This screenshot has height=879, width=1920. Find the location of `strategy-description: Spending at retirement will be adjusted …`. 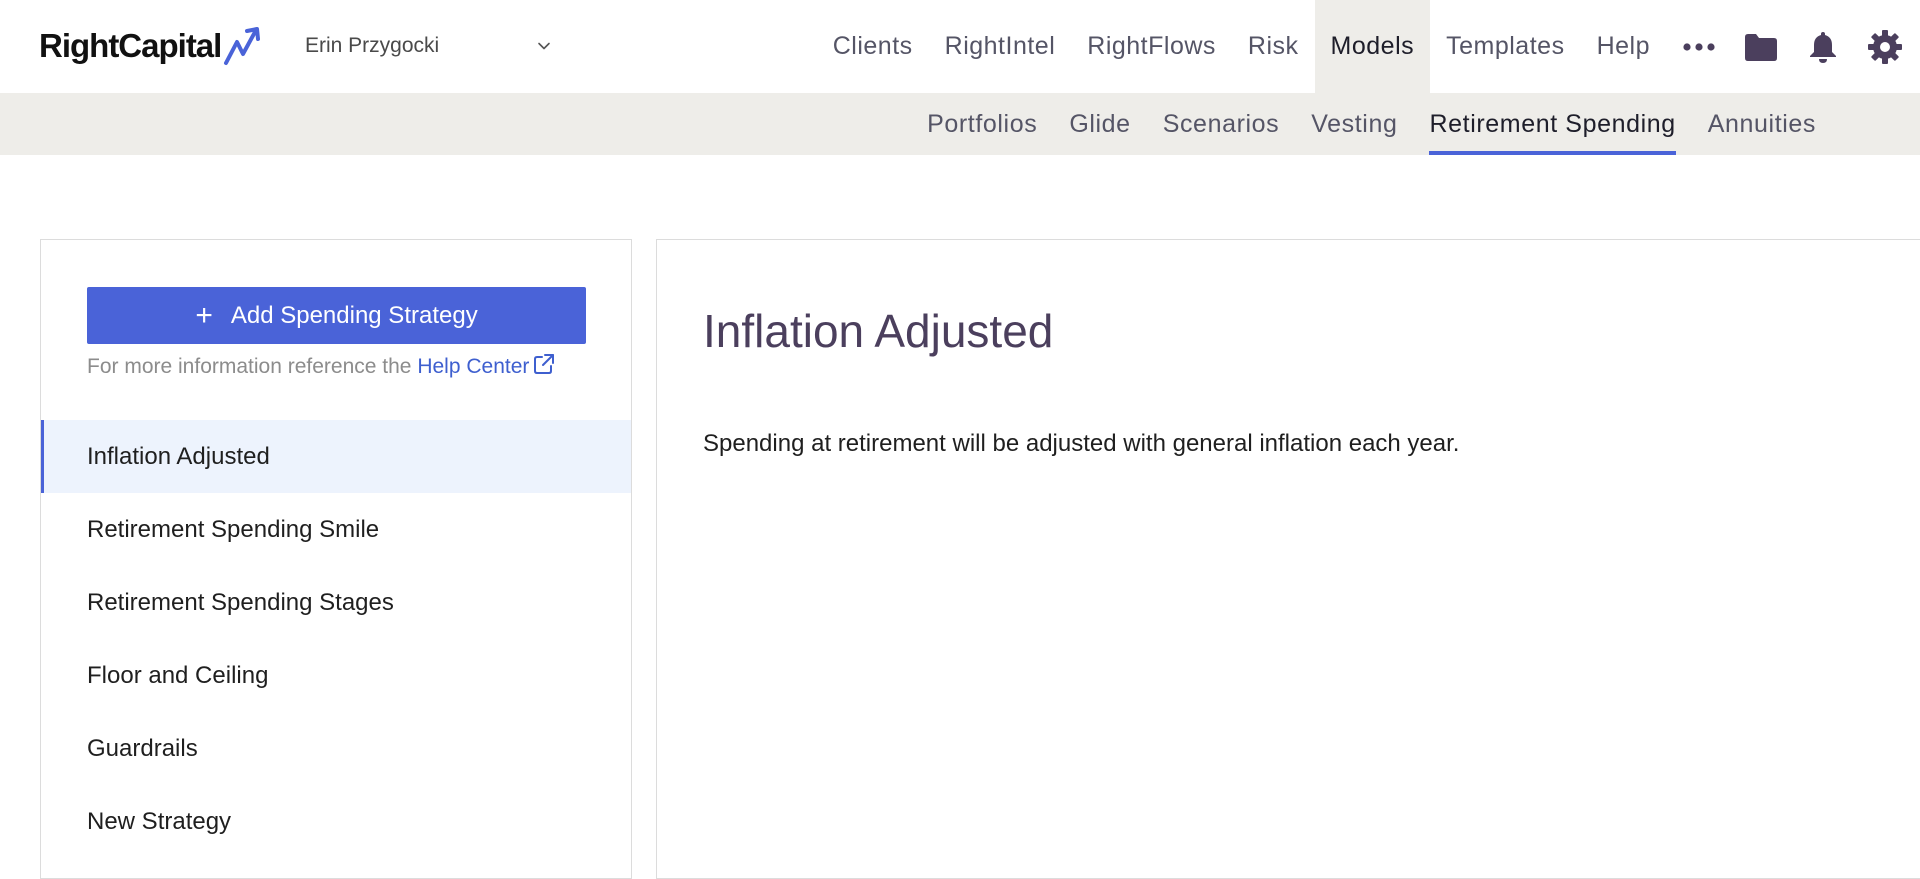

strategy-description: Spending at retirement will be adjusted … is located at coordinates (1081, 443).